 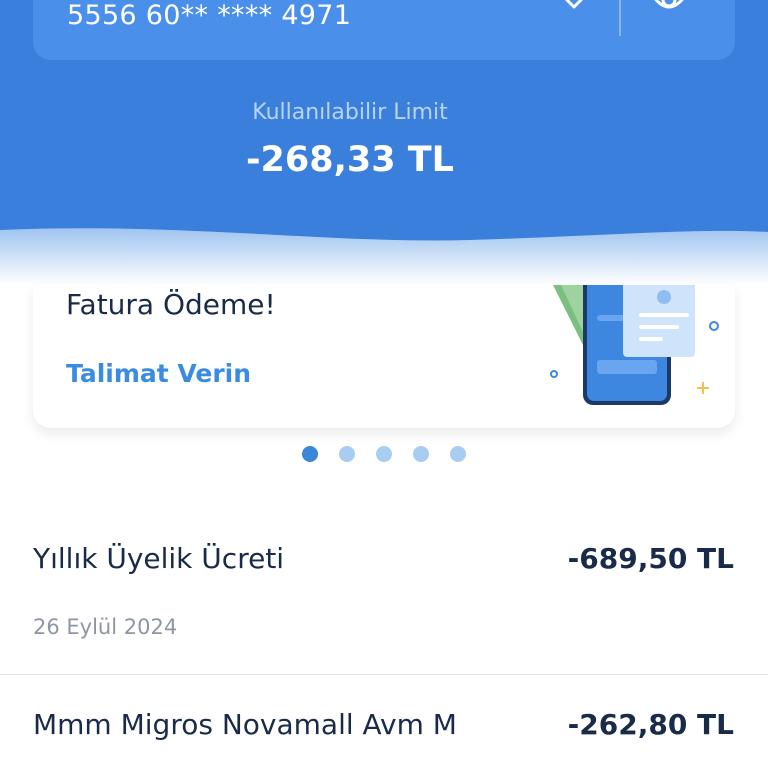 I want to click on transaction-date: 26 Eylül 2024, so click(x=105, y=627).